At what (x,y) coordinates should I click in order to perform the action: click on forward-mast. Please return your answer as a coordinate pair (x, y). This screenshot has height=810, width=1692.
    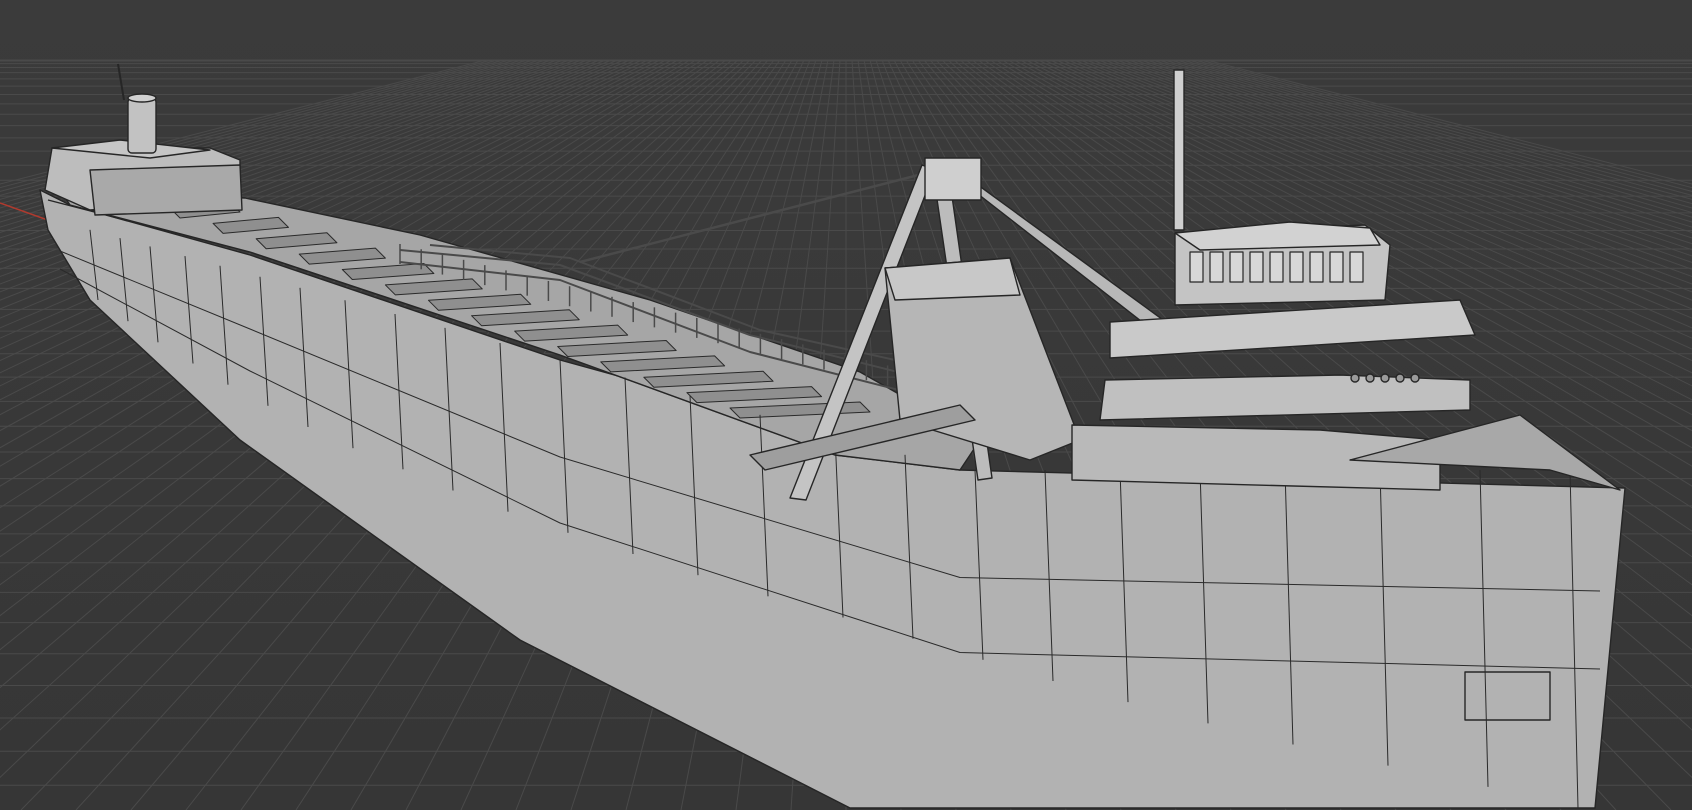
    Looking at the image, I should click on (1179, 150).